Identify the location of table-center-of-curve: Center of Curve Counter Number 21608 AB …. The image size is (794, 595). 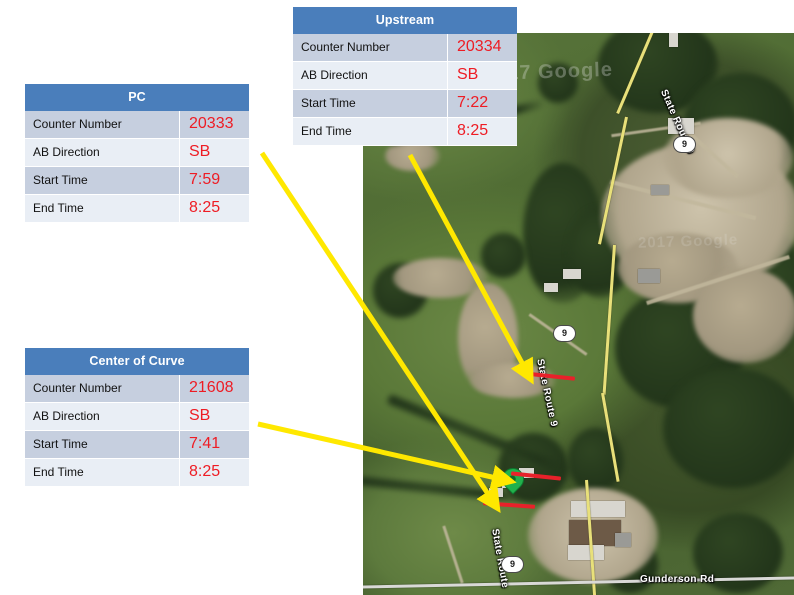
(137, 417).